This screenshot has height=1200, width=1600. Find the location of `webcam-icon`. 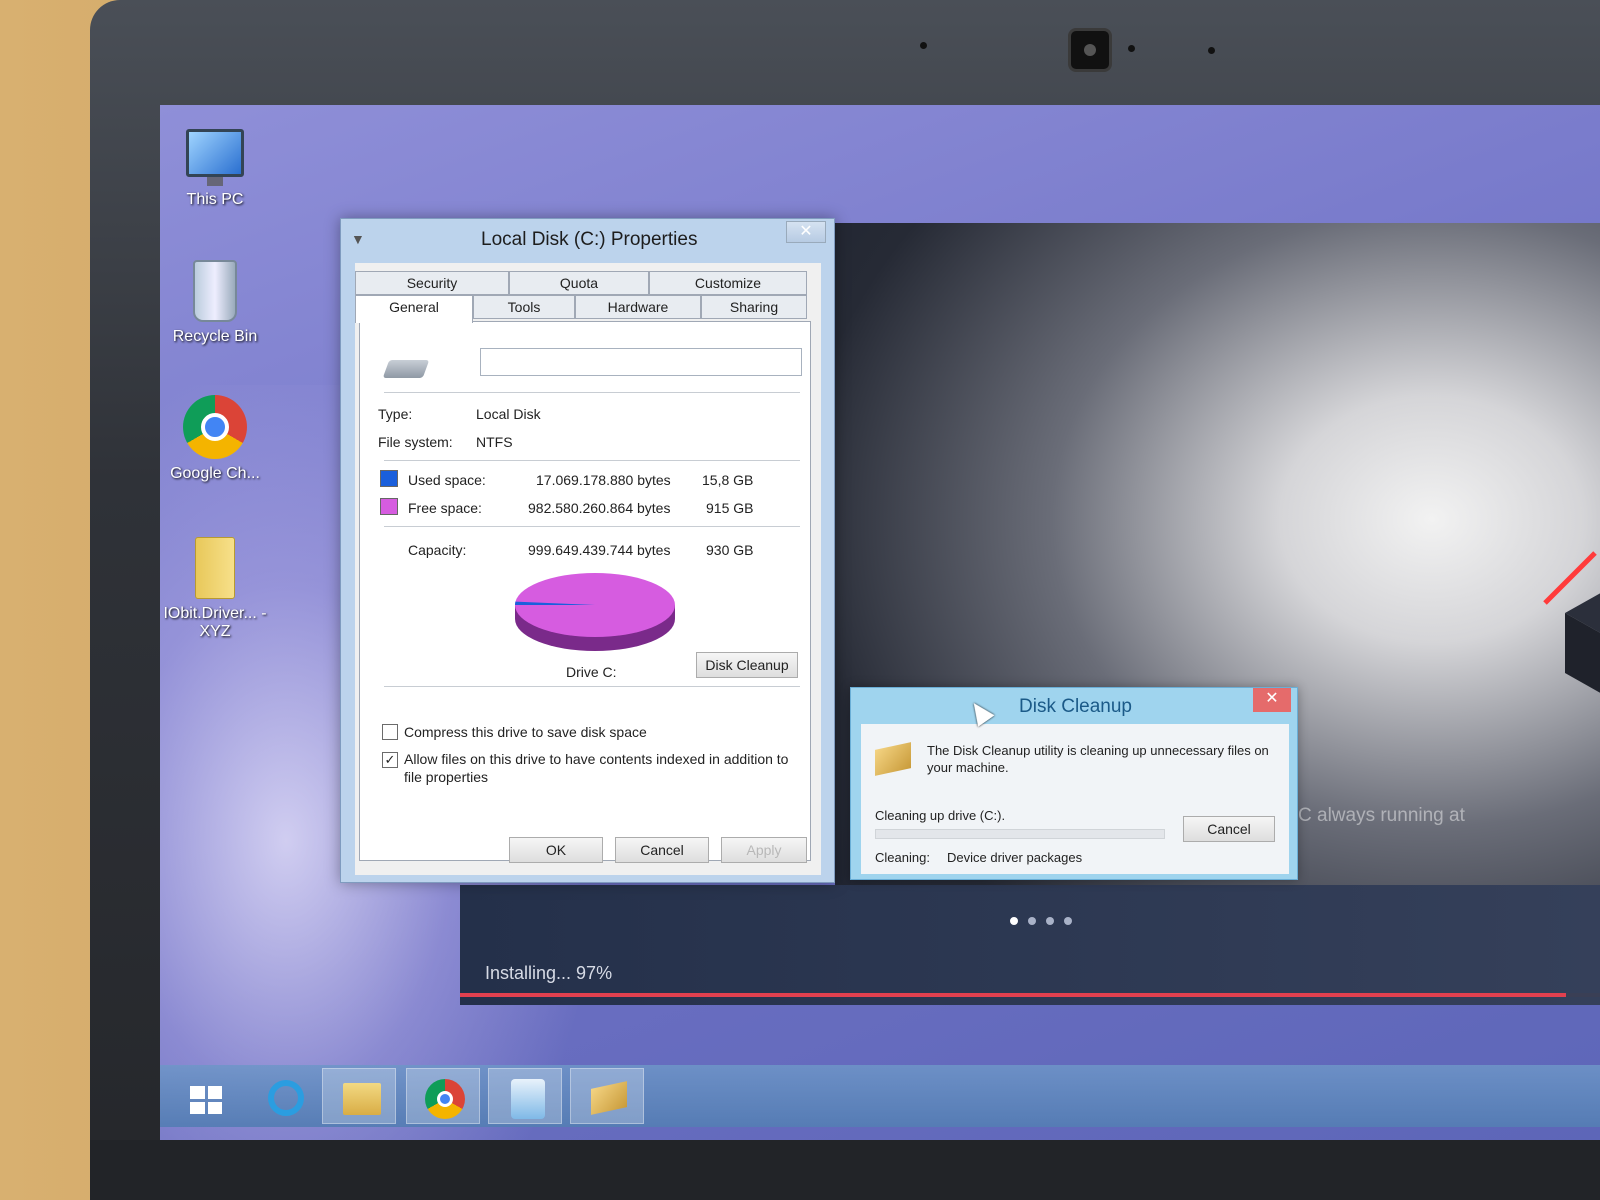

webcam-icon is located at coordinates (1090, 50).